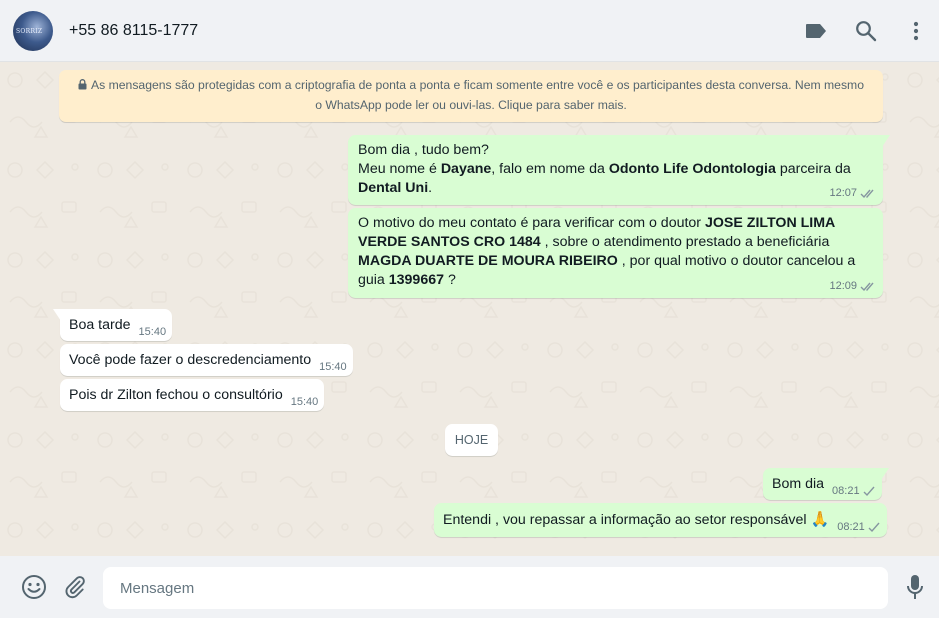 The height and width of the screenshot is (618, 939). What do you see at coordinates (471, 440) in the screenshot?
I see `date-separator: HOJE` at bounding box center [471, 440].